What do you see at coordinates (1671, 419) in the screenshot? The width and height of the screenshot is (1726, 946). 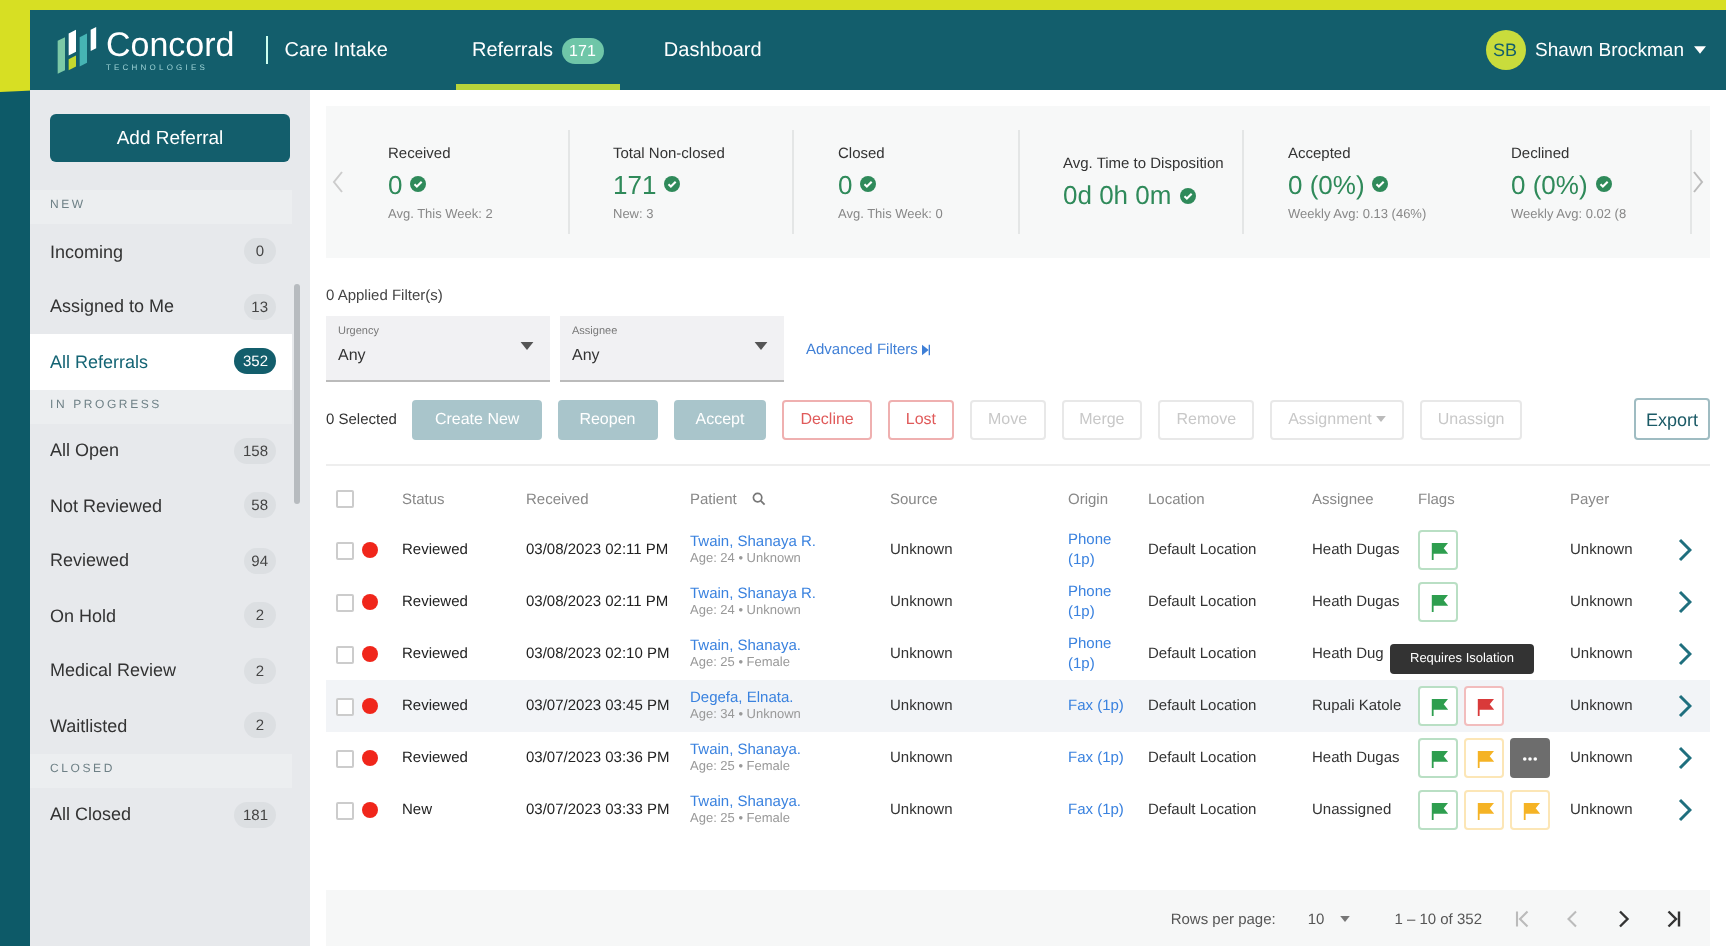 I see `export-button: Export` at bounding box center [1671, 419].